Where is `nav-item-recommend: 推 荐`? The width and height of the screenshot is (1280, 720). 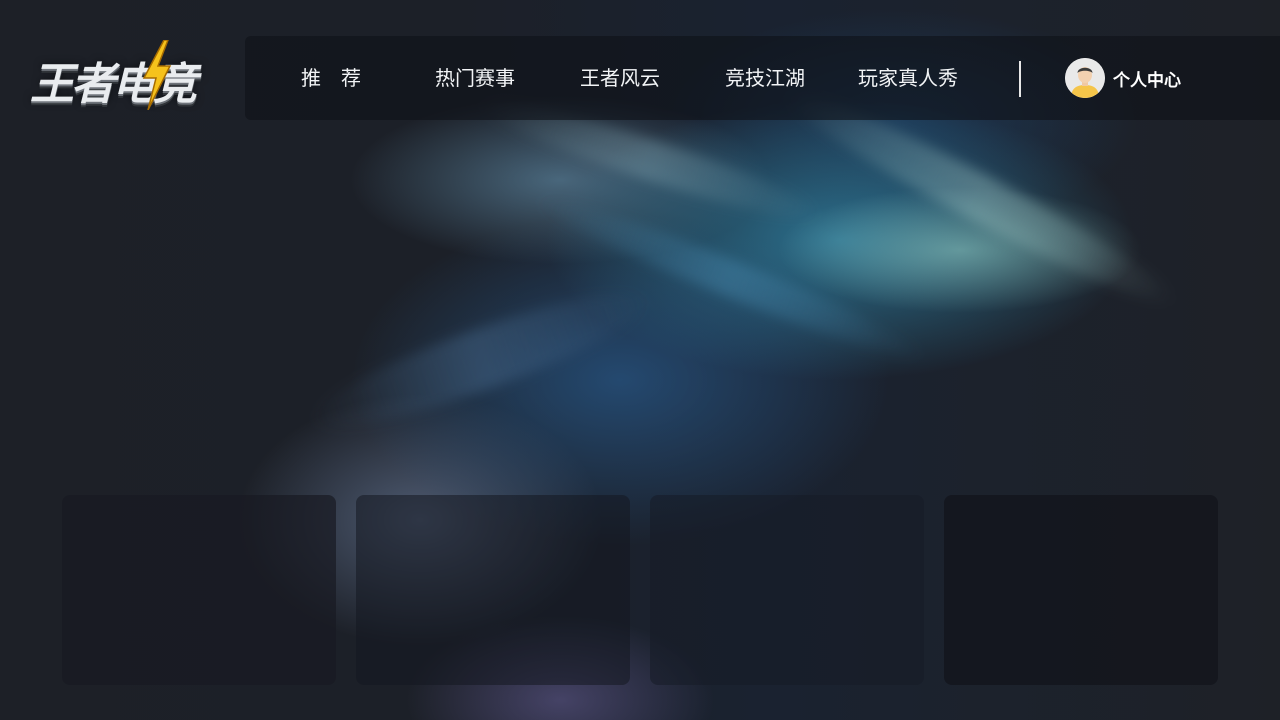
nav-item-recommend: 推 荐 is located at coordinates (331, 78).